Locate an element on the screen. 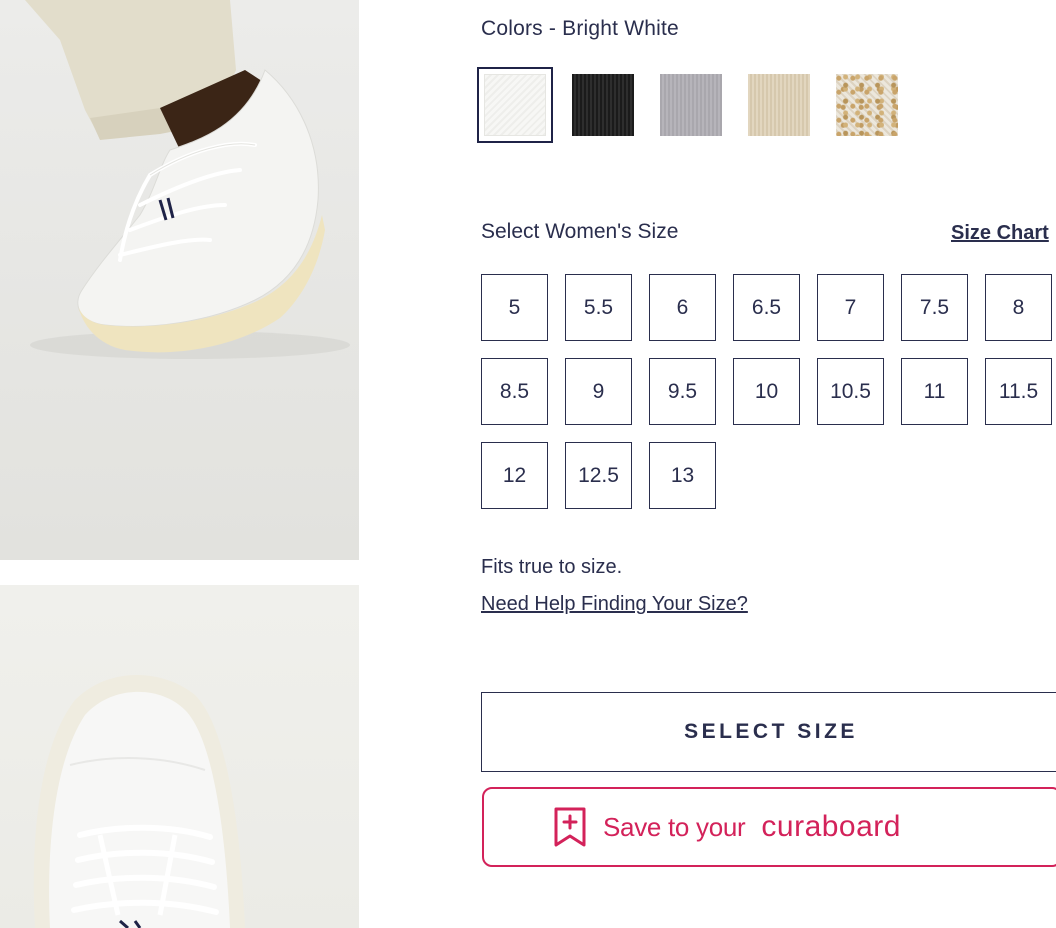  save-text: Save to your is located at coordinates (674, 826).